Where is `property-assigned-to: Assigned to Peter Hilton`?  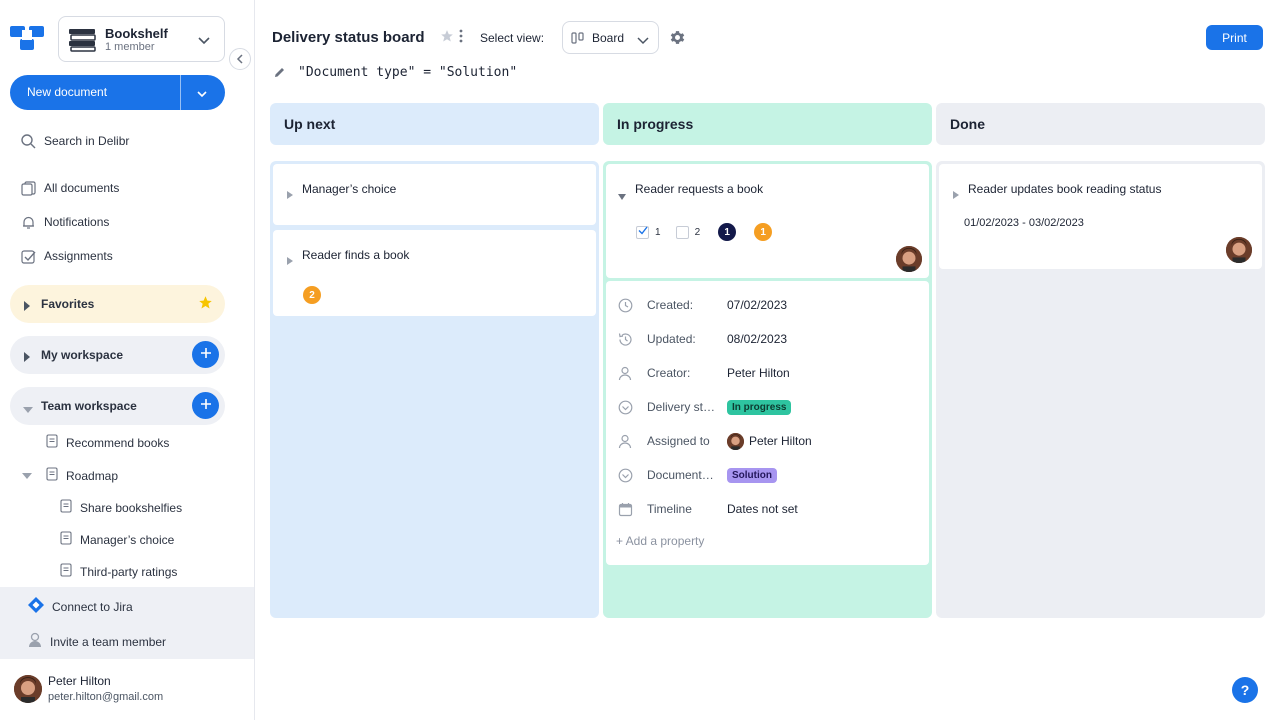 property-assigned-to: Assigned to Peter Hilton is located at coordinates (714, 441).